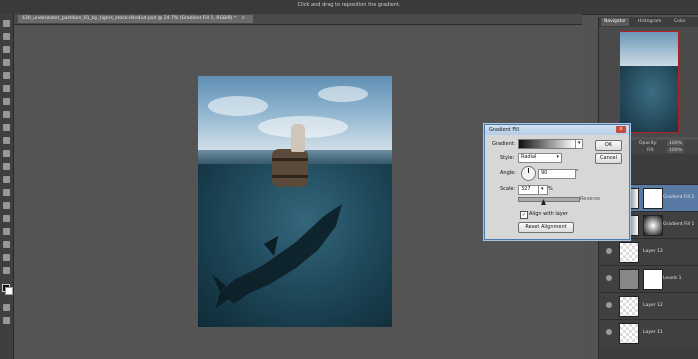  Describe the element at coordinates (680, 22) in the screenshot. I see `tab-color: Color` at that location.